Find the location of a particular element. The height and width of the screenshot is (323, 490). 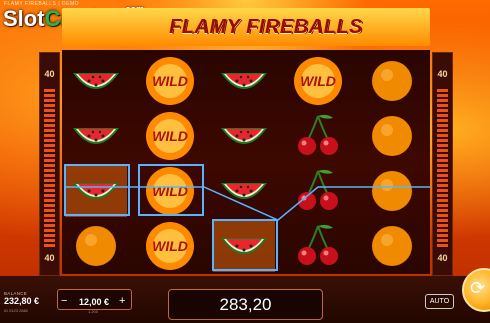

bet-decrease-button: − is located at coordinates (64, 301).